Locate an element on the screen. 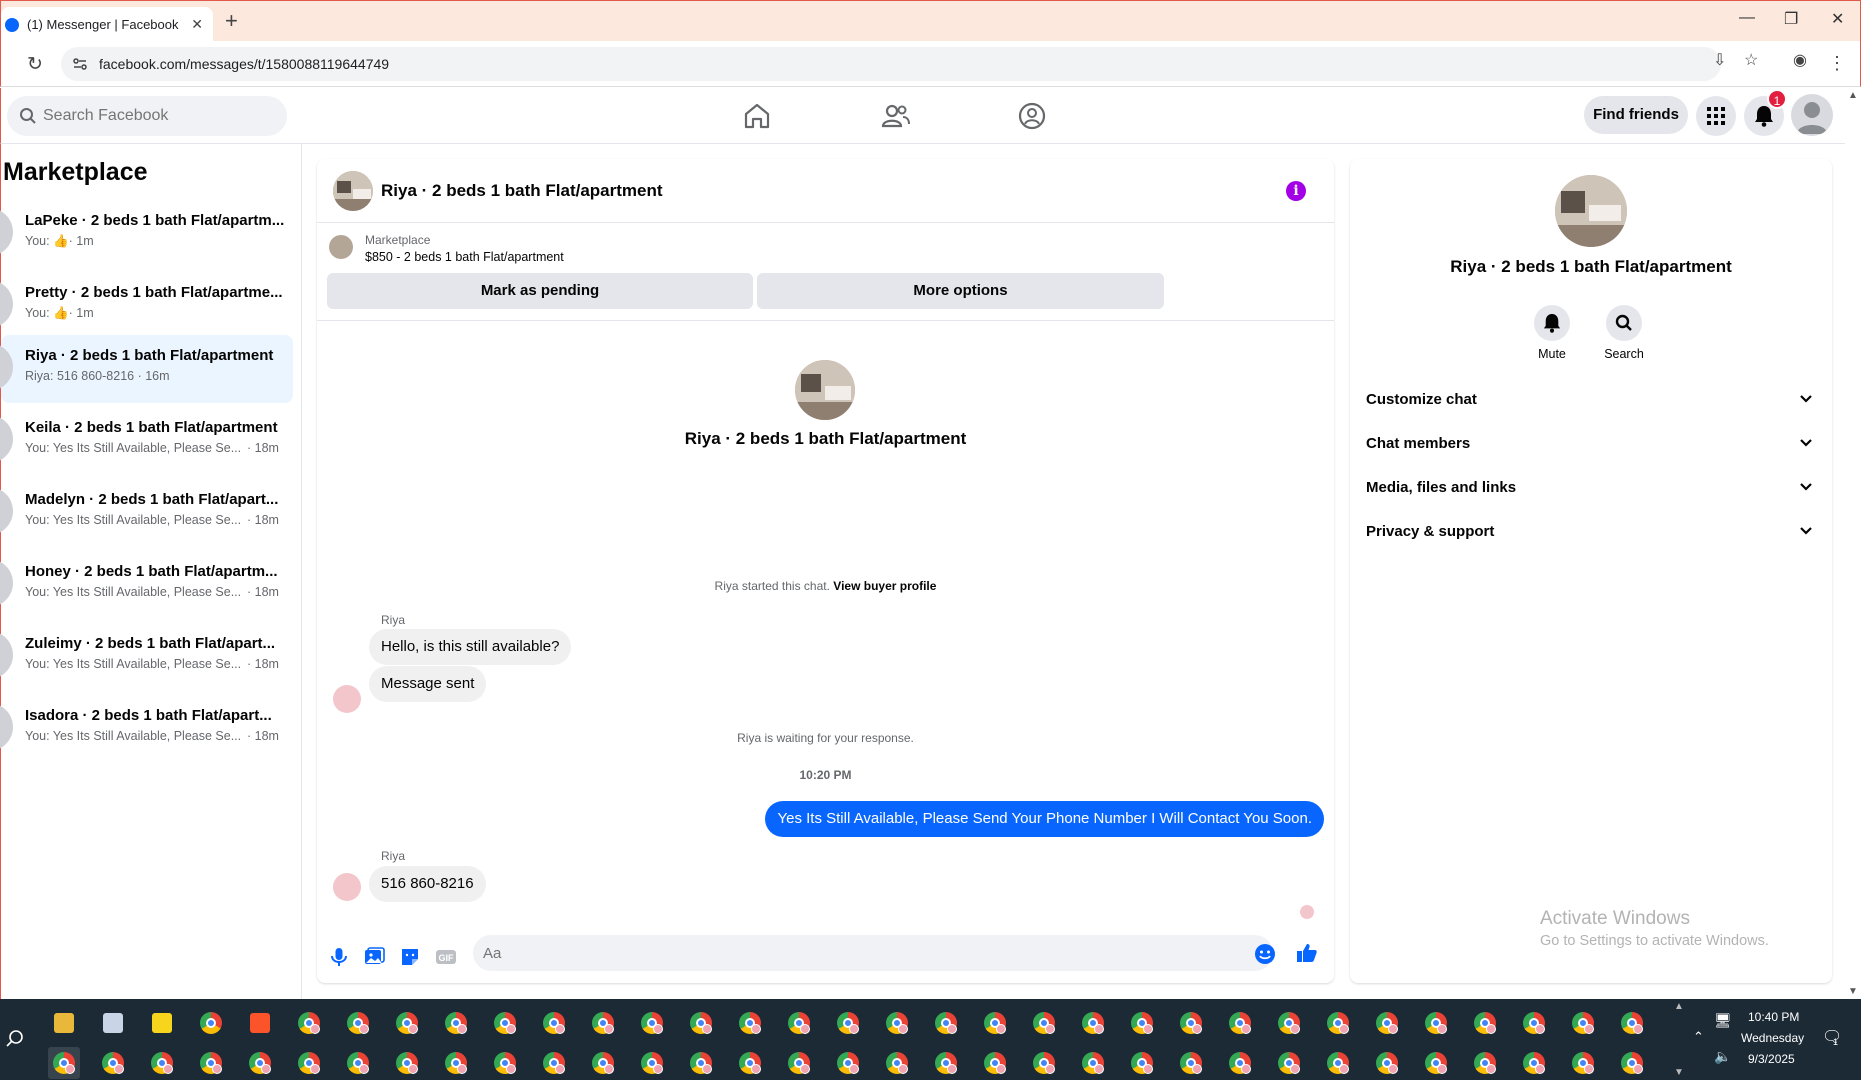 The image size is (1861, 1080). new-tab-icon: + is located at coordinates (231, 21).